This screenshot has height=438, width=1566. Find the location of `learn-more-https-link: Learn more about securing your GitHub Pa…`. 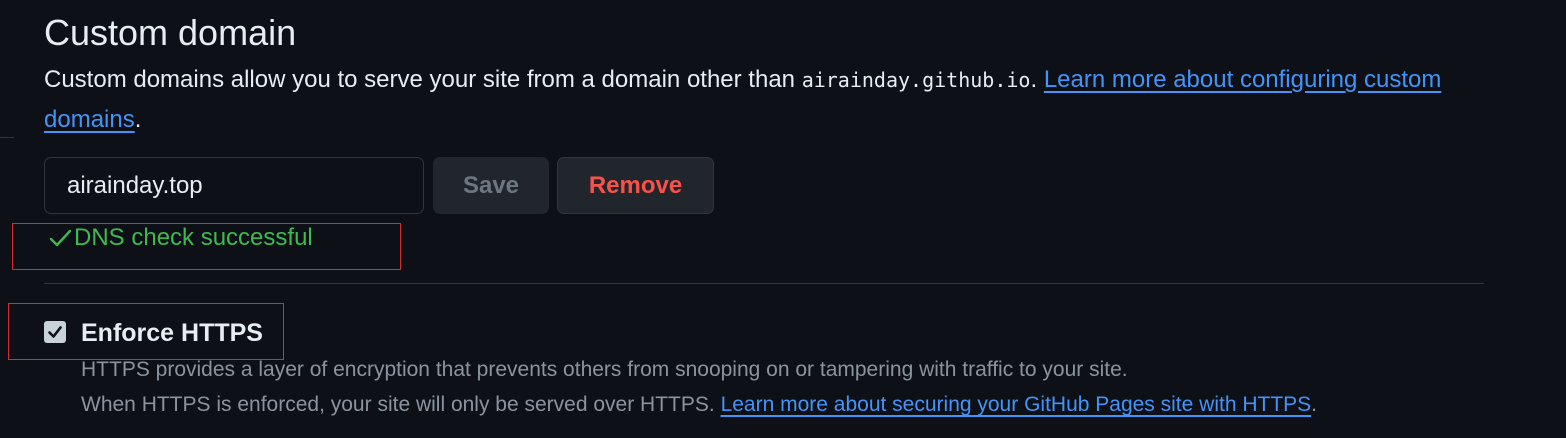

learn-more-https-link: Learn more about securing your GitHub Pa… is located at coordinates (1016, 404).